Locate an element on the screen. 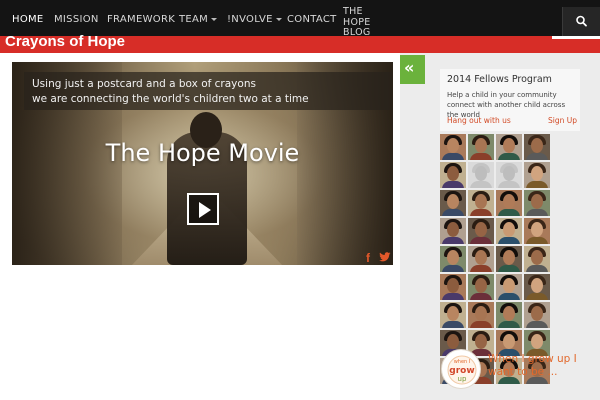 The image size is (600, 400). site-title: Crayons of Hope is located at coordinates (65, 41).